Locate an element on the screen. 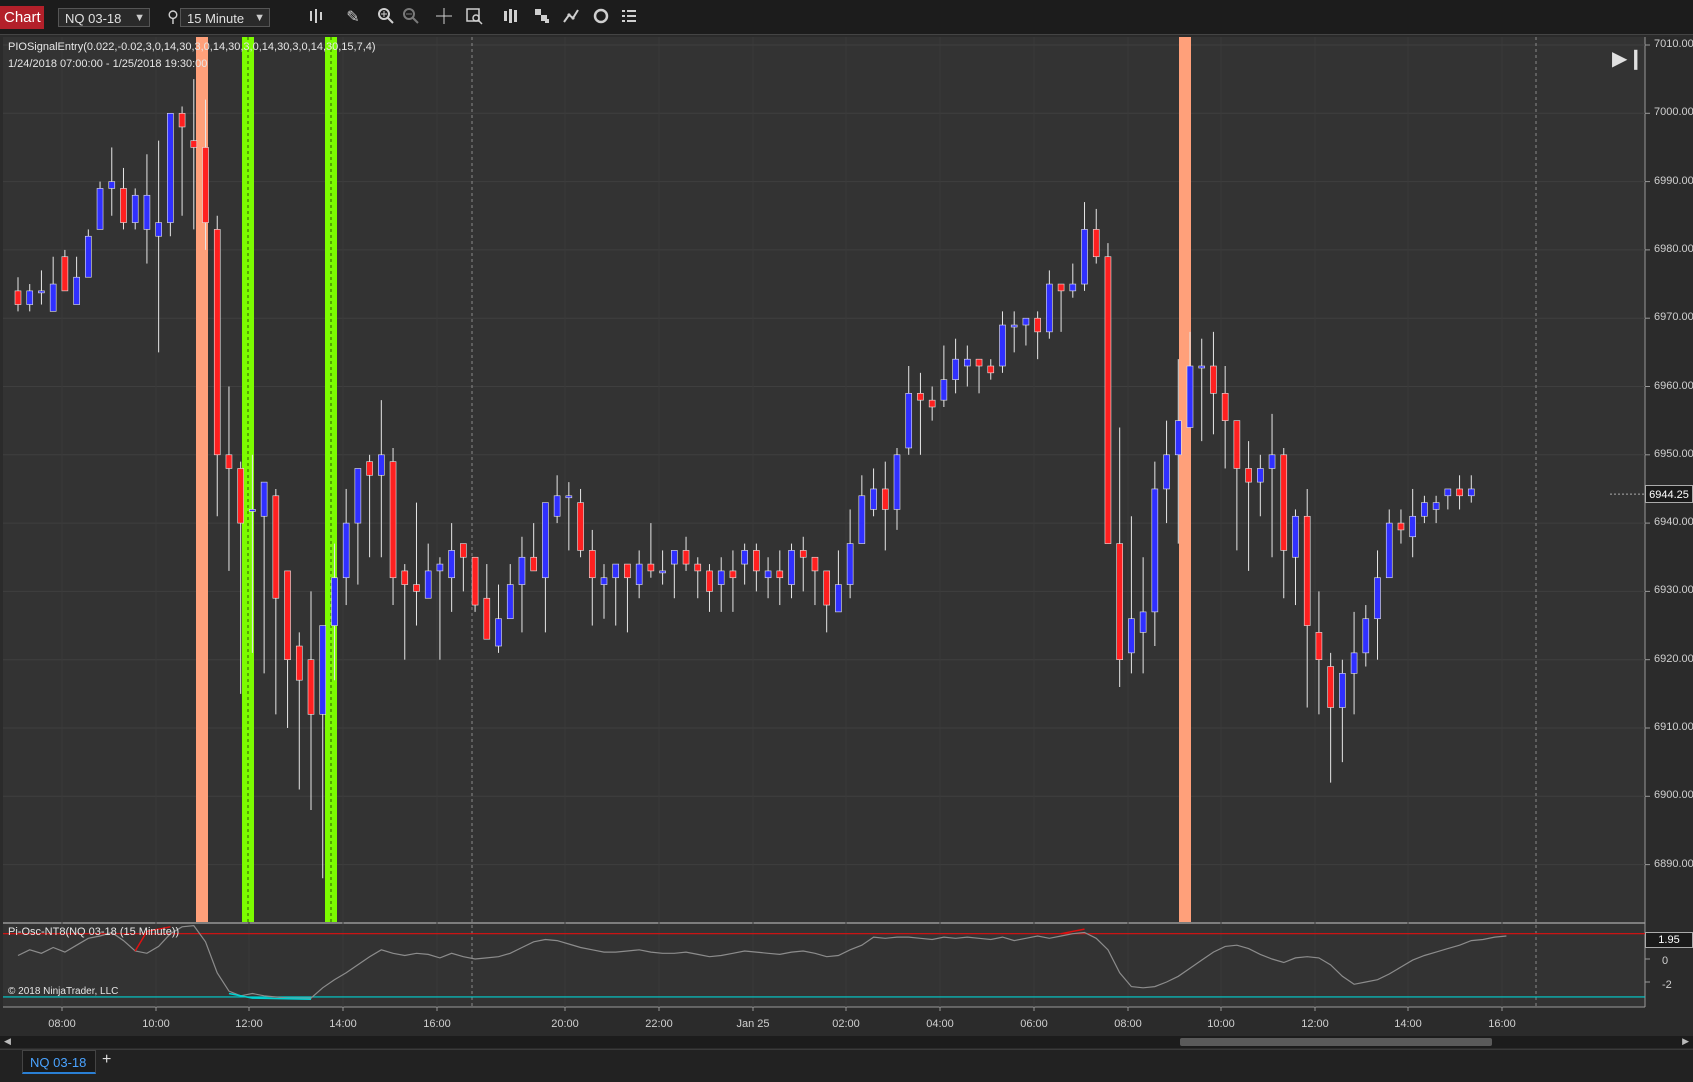 This screenshot has height=1082, width=1693. scroll-right-icon: ▶ is located at coordinates (1685, 1041).